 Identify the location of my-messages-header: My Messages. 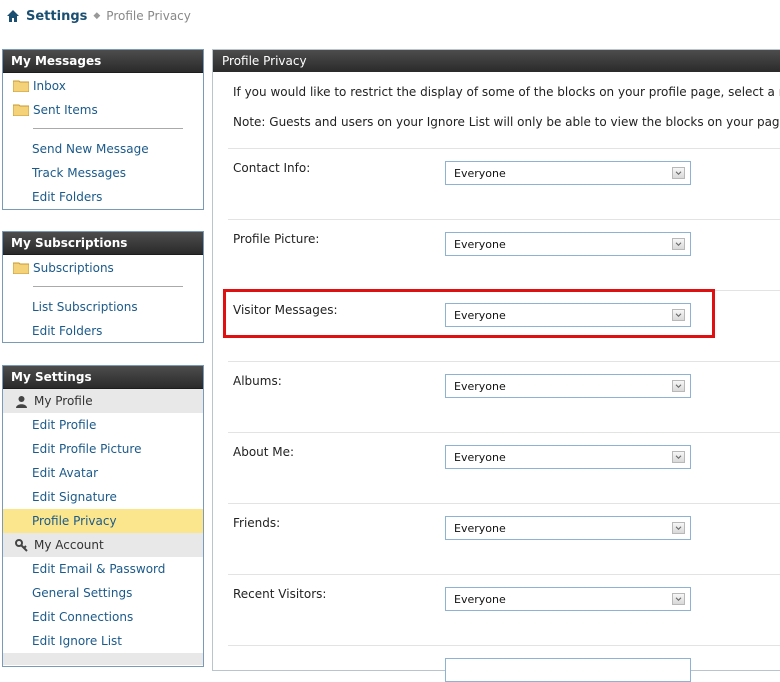
(103, 61).